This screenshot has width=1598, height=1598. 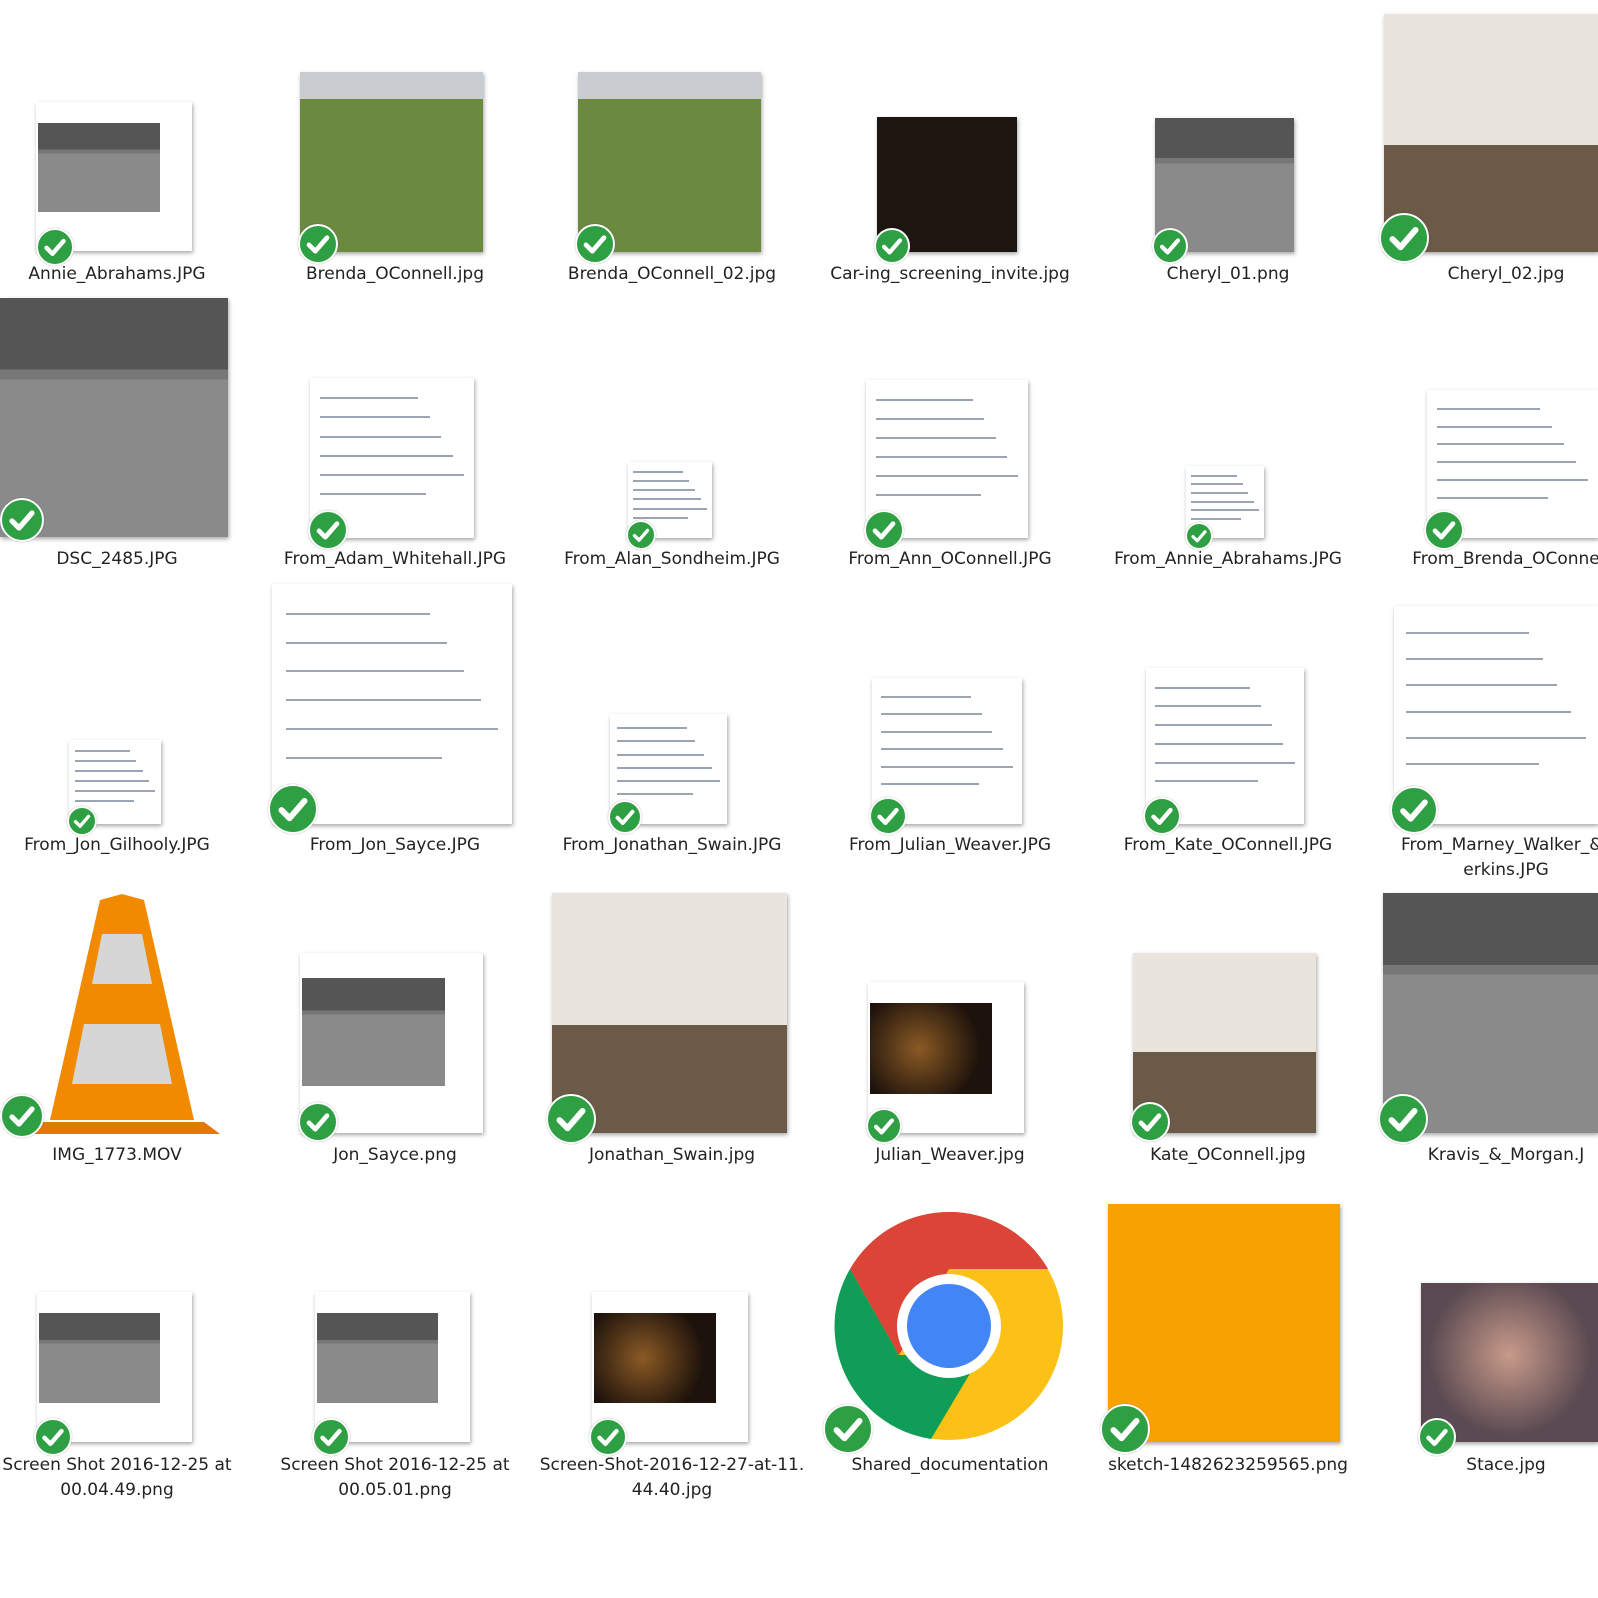 What do you see at coordinates (122, 1014) in the screenshot?
I see `vlc-cone-icon` at bounding box center [122, 1014].